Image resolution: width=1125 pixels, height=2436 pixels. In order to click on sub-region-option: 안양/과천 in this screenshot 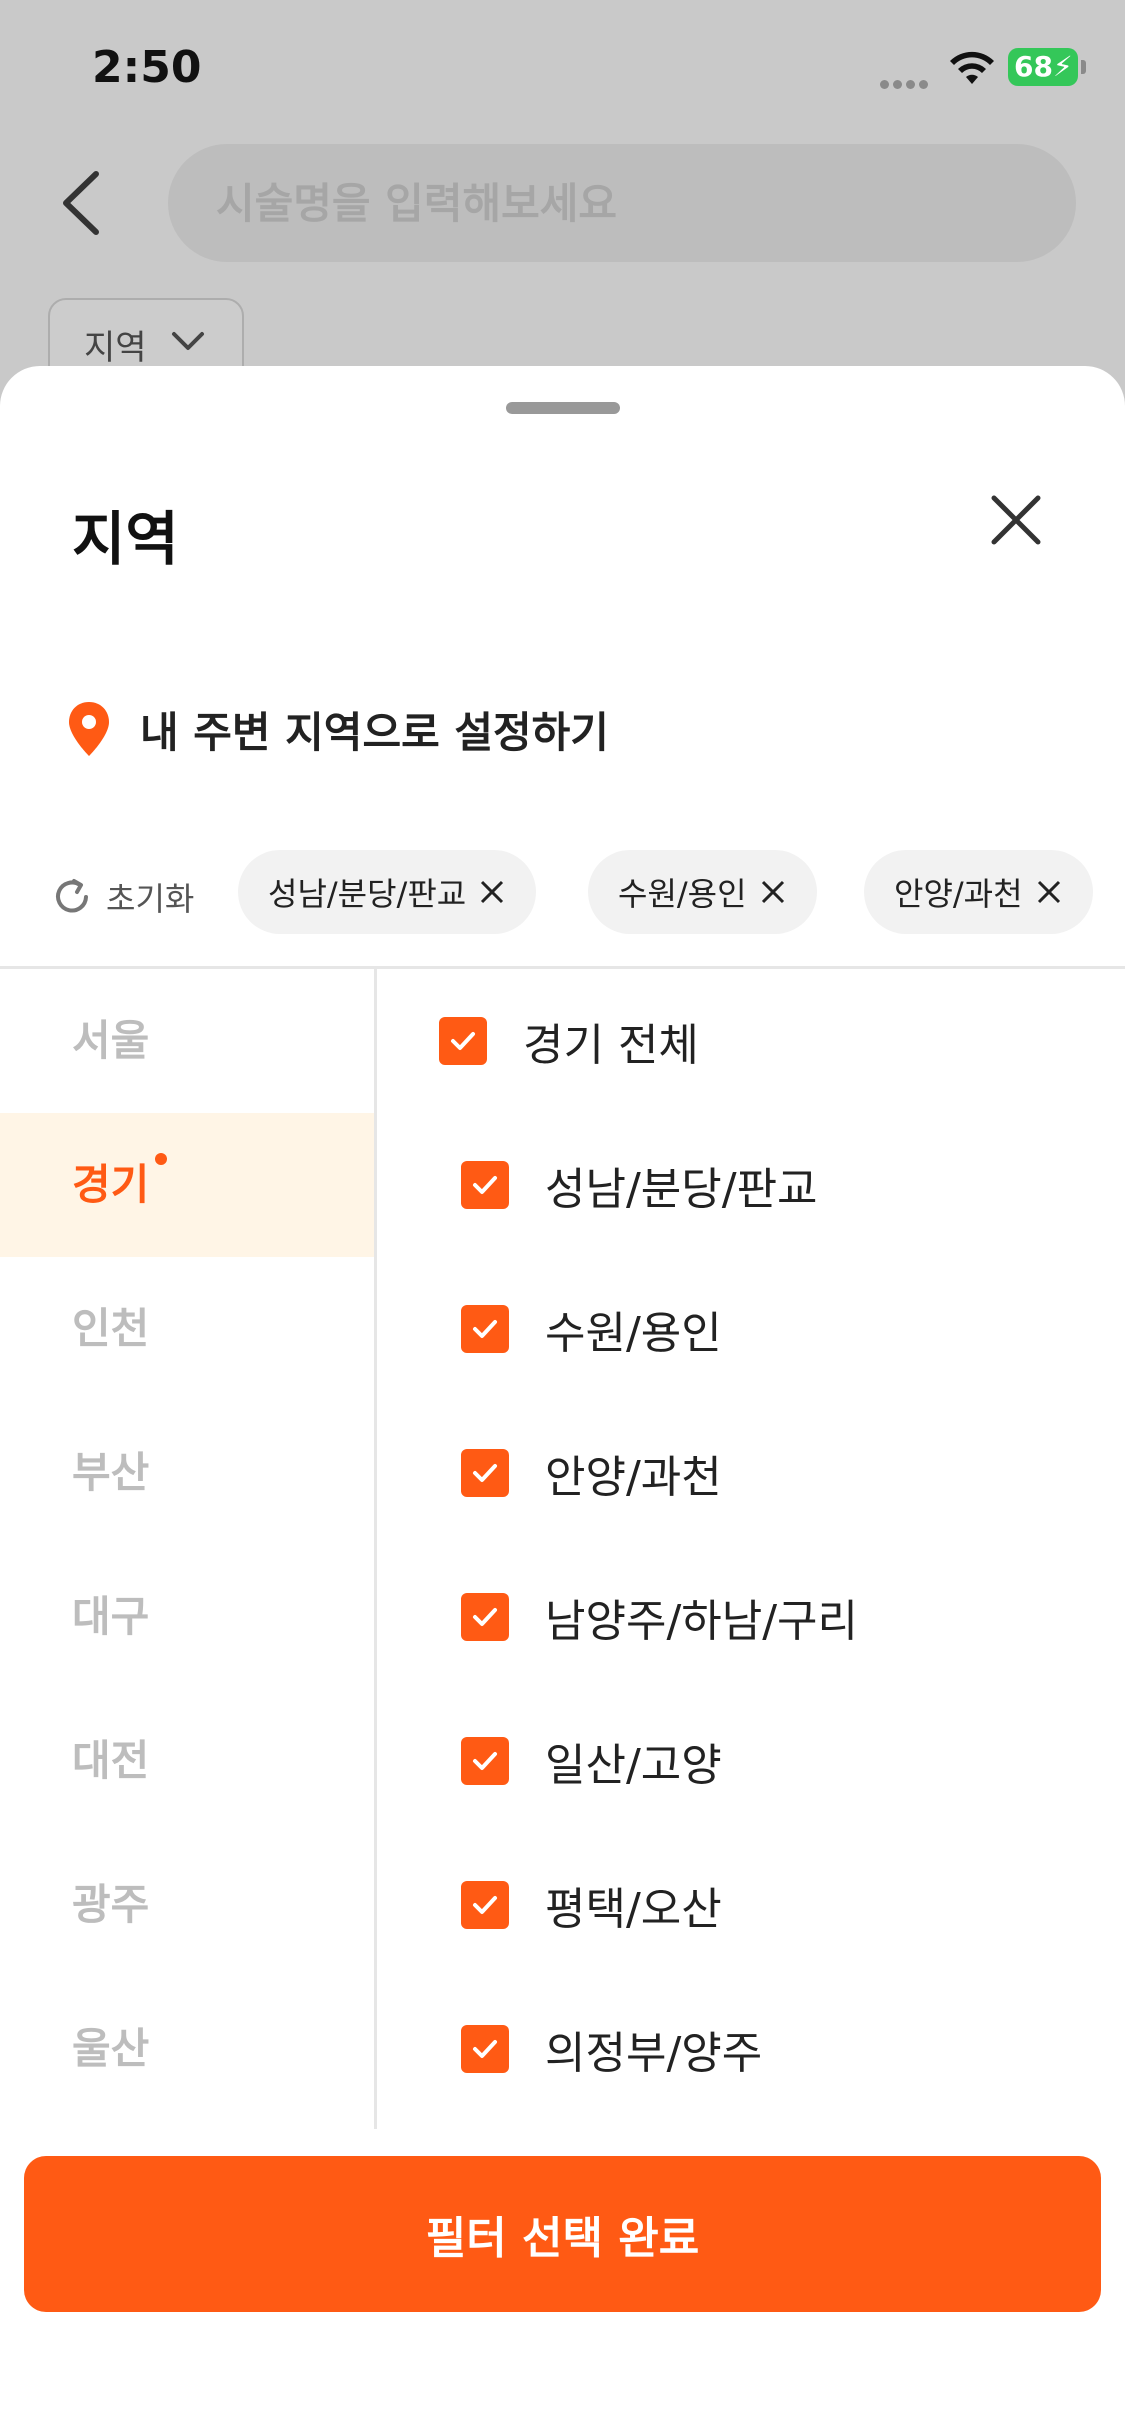, I will do `click(591, 1473)`.